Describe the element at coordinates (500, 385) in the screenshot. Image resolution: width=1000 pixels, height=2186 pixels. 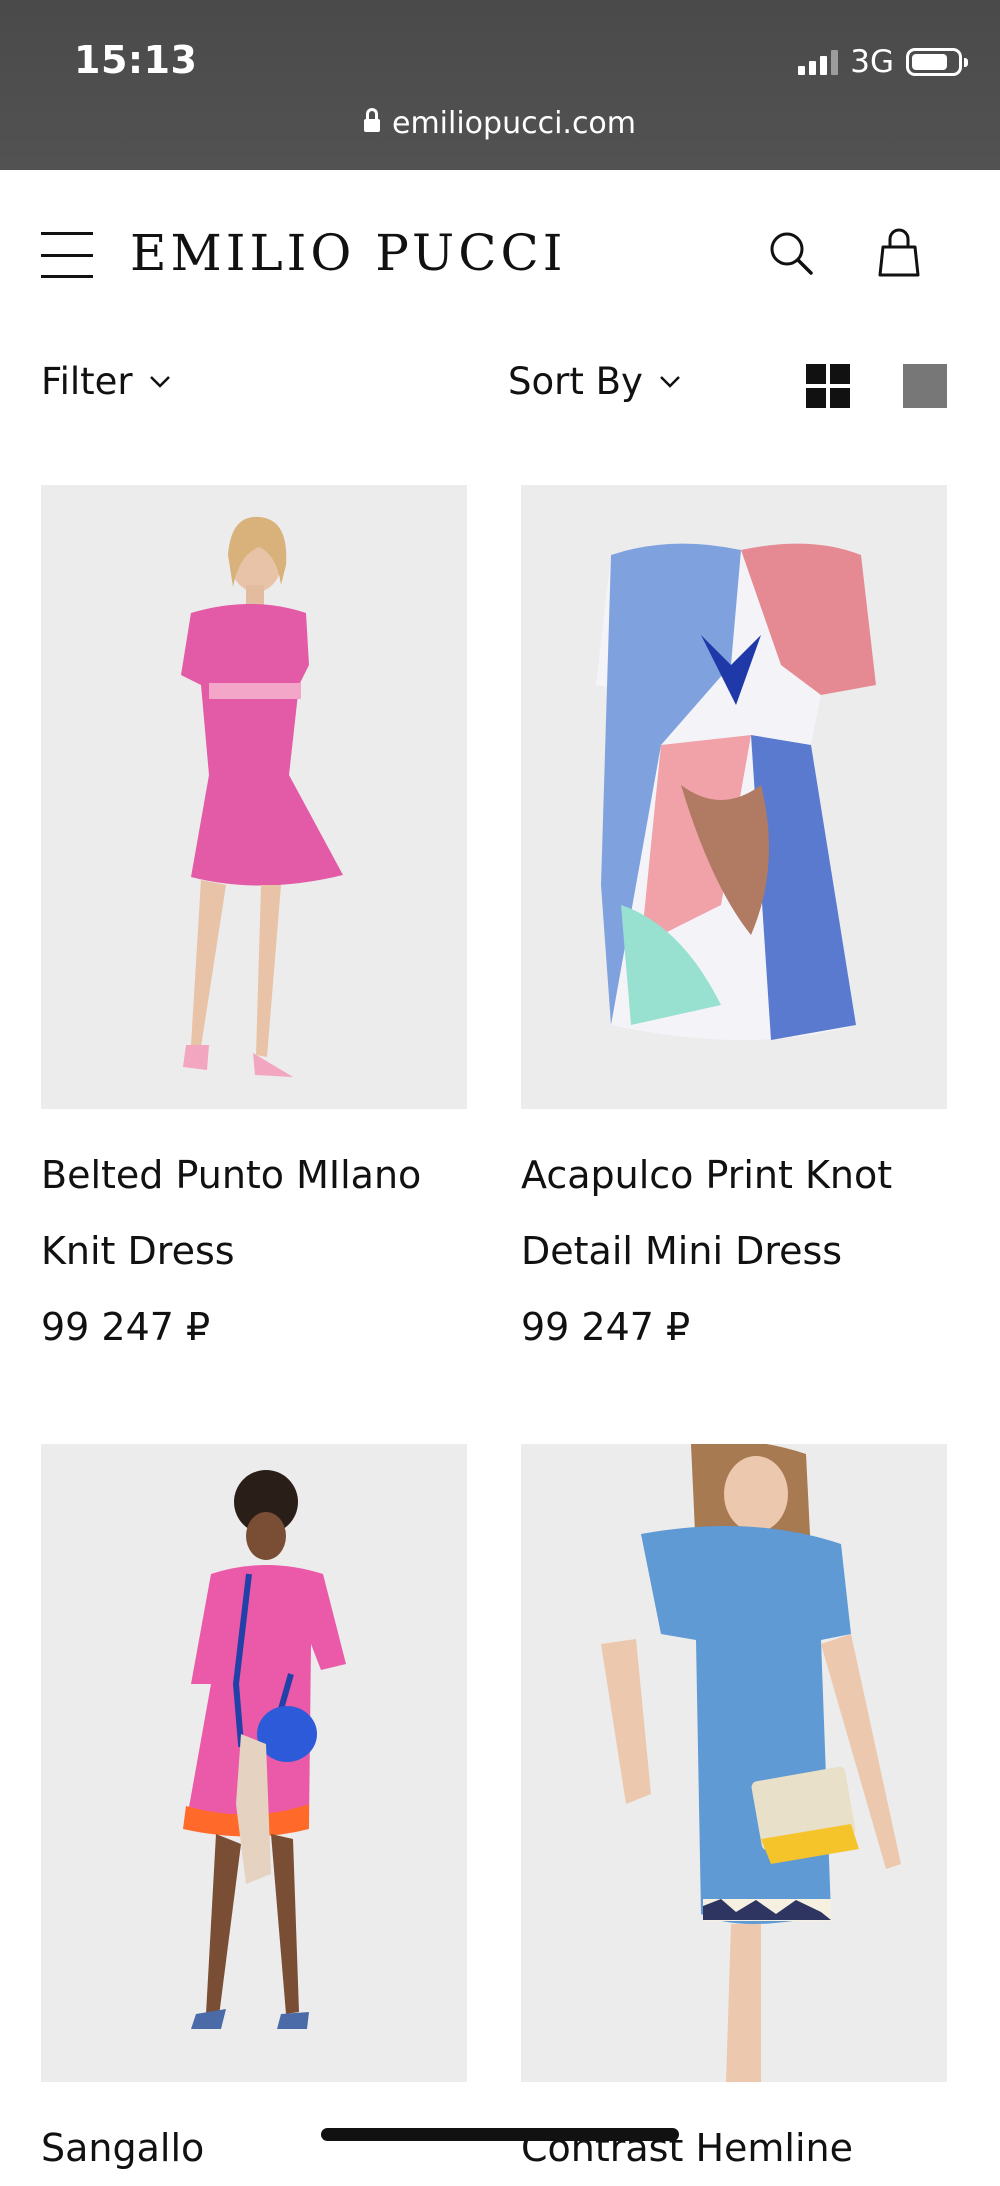
I see `listing-controls: Filter Sort By` at that location.